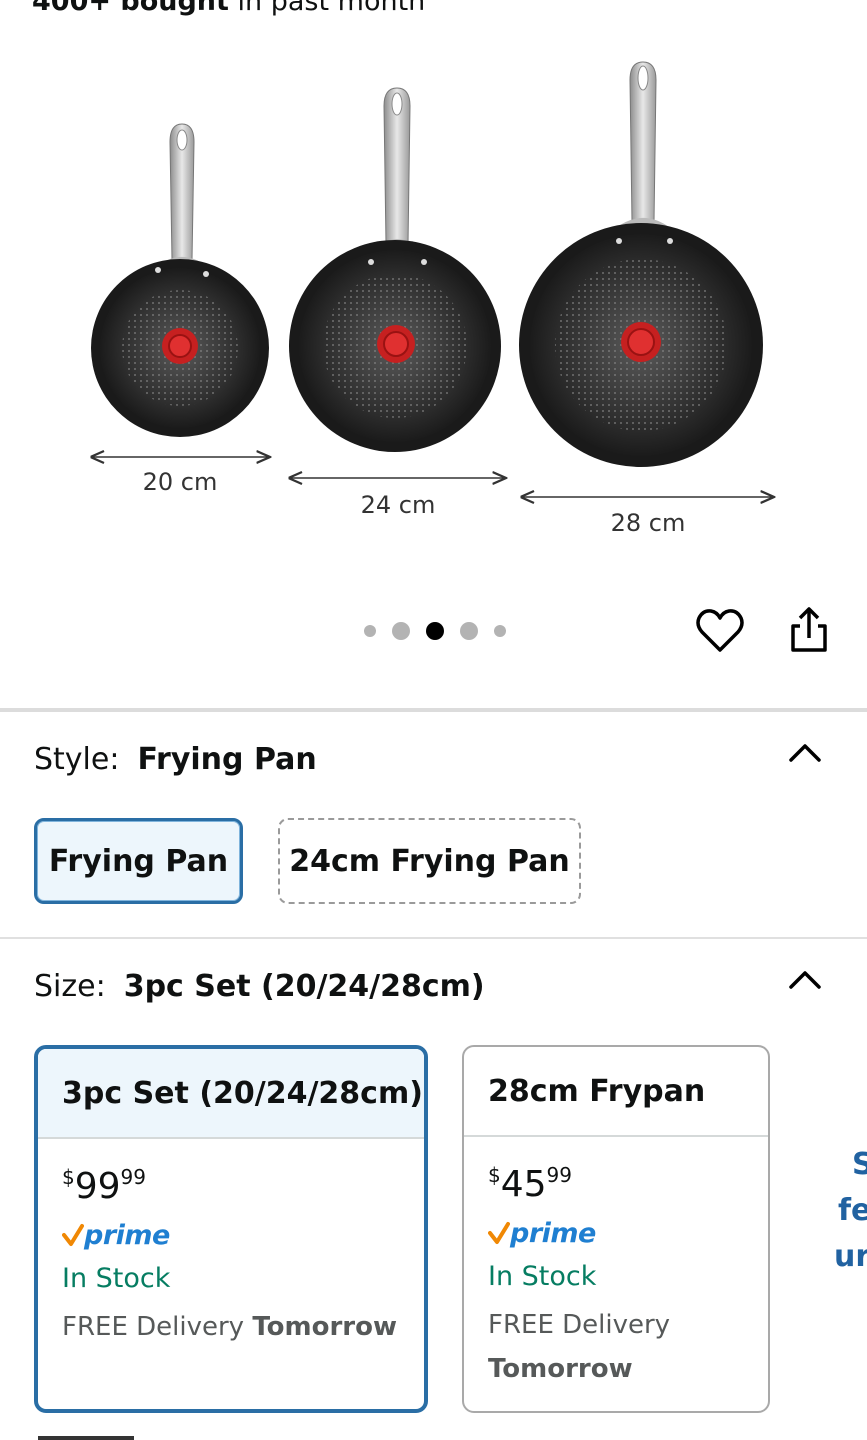 The height and width of the screenshot is (1440, 867). What do you see at coordinates (227, 759) in the screenshot?
I see `style-selected-value: Frying Pan` at bounding box center [227, 759].